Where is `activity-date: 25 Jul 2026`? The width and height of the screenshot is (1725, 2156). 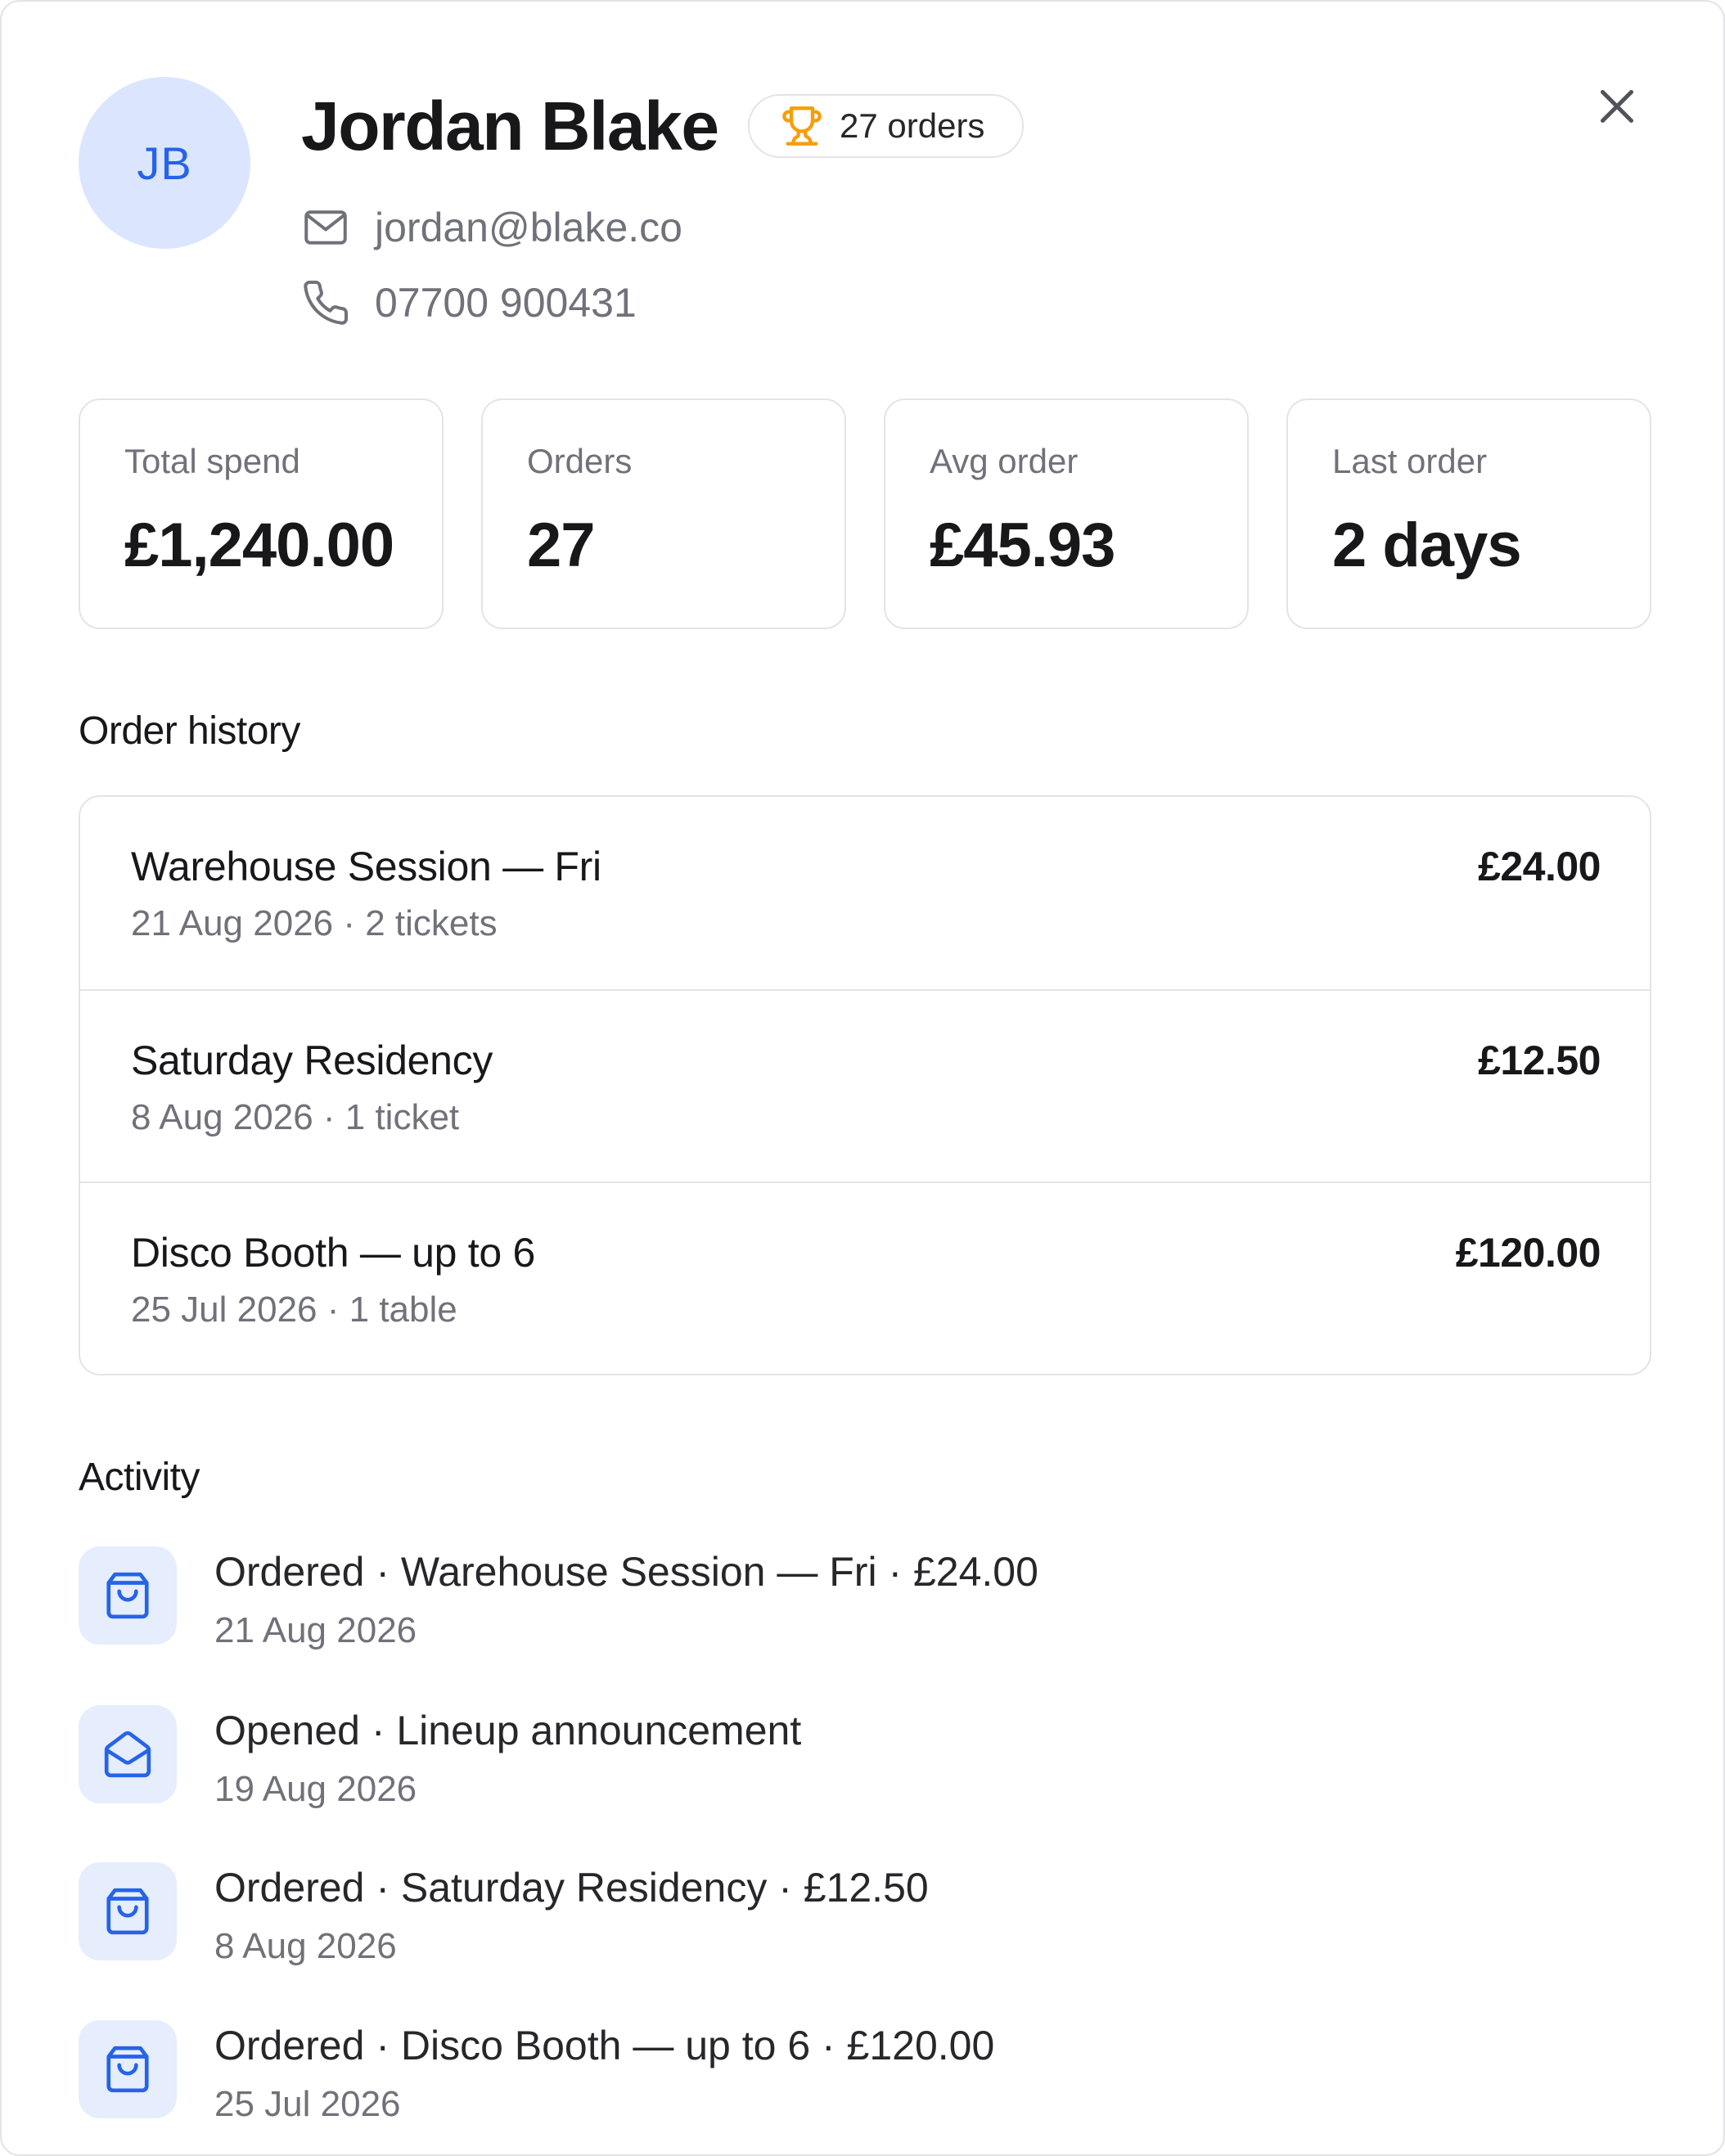
activity-date: 25 Jul 2026 is located at coordinates (307, 2104).